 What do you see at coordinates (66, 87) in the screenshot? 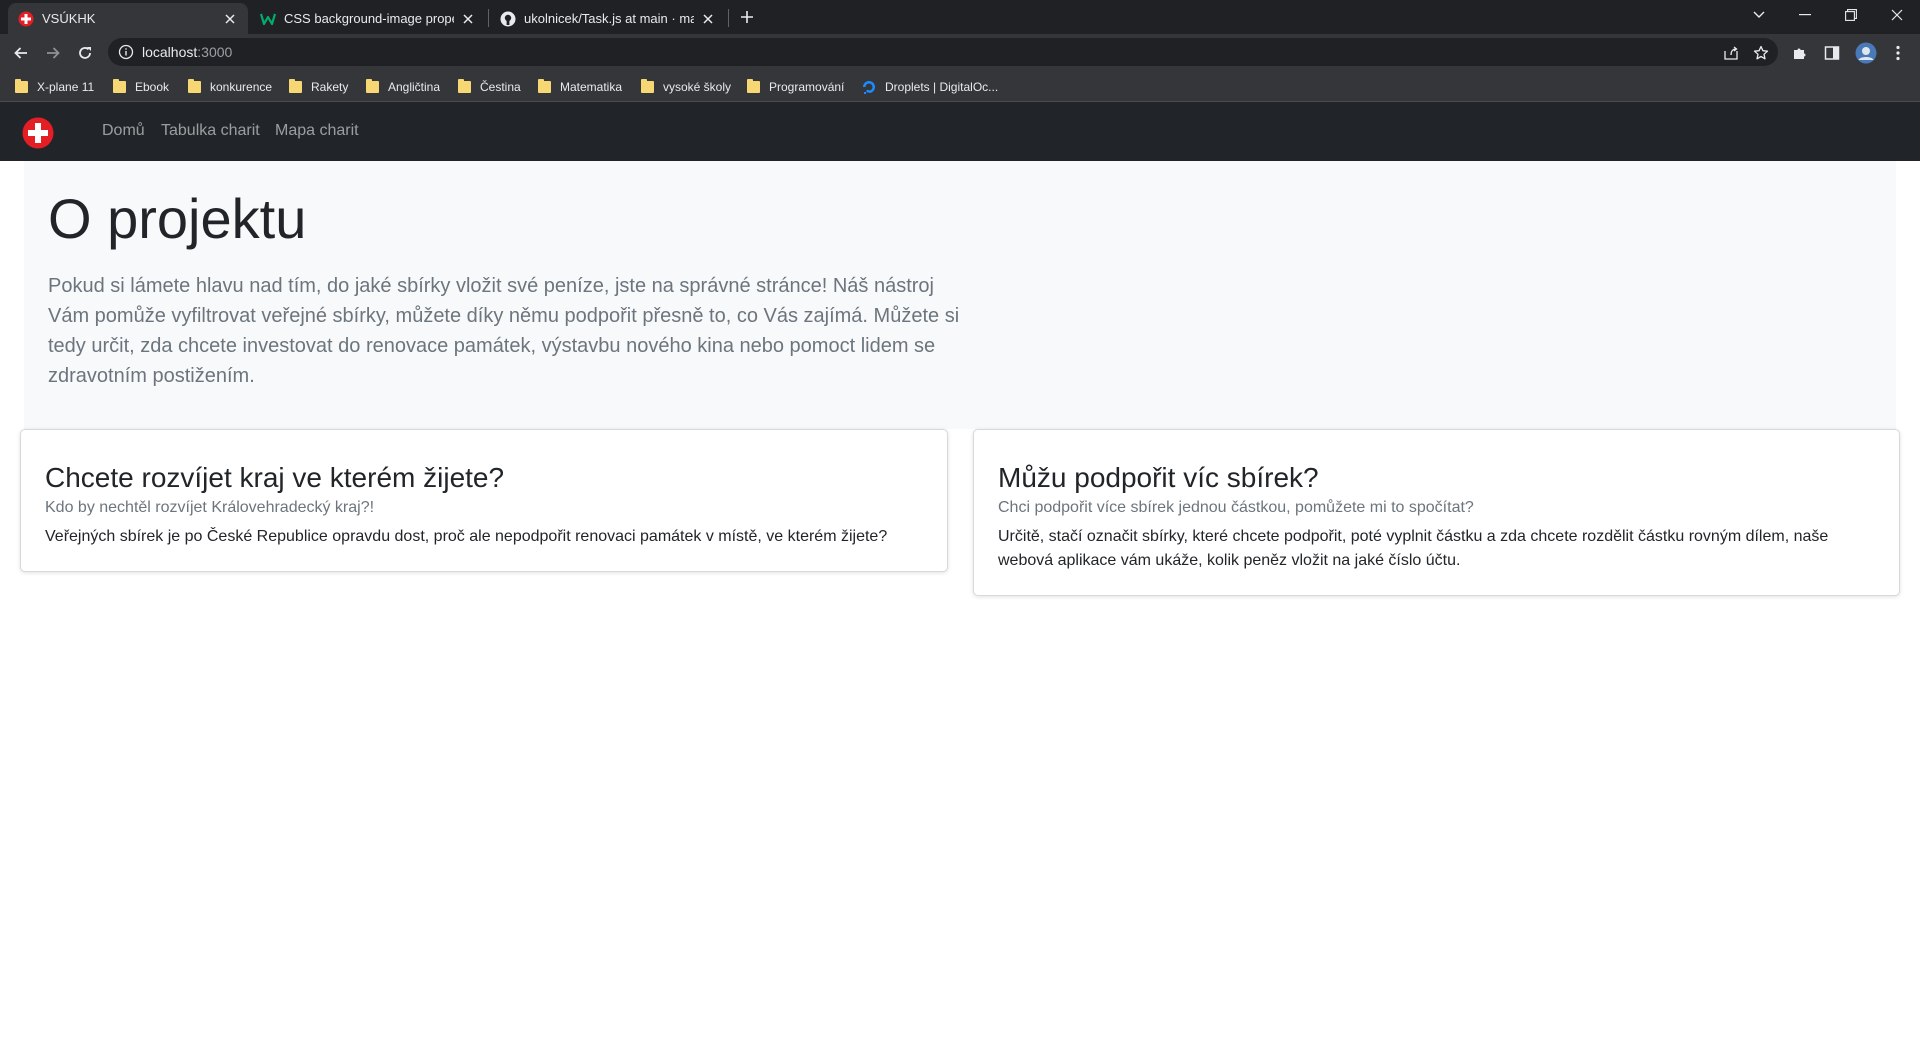
I see `bookmark-label: X-plane 11` at bounding box center [66, 87].